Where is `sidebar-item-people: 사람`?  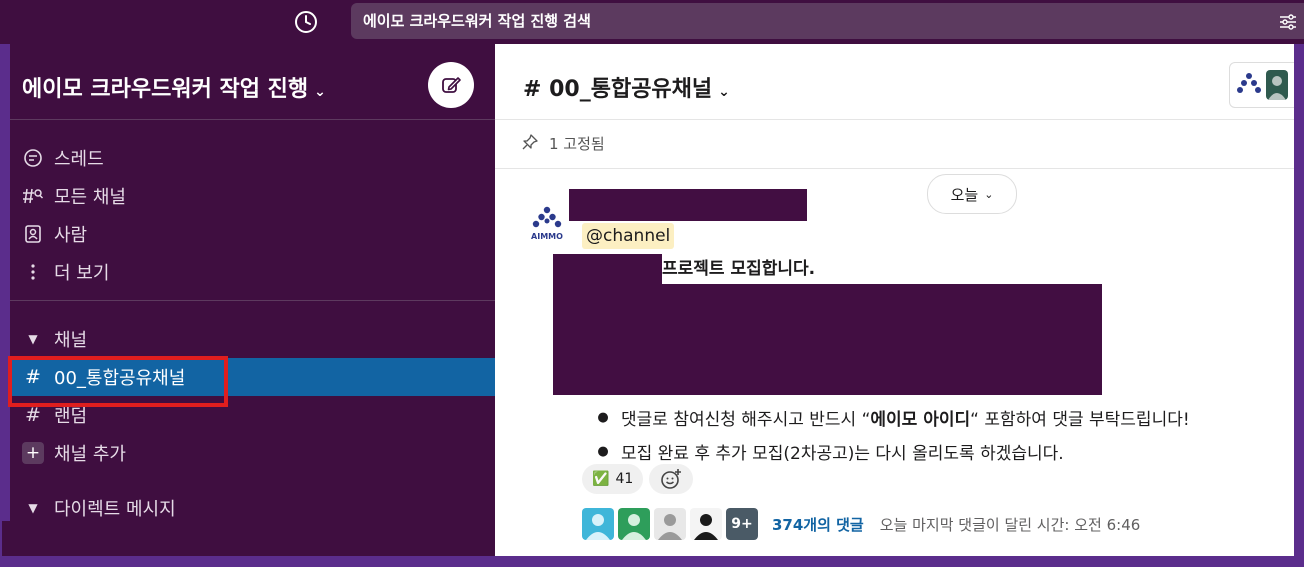 sidebar-item-people: 사람 is located at coordinates (252, 234).